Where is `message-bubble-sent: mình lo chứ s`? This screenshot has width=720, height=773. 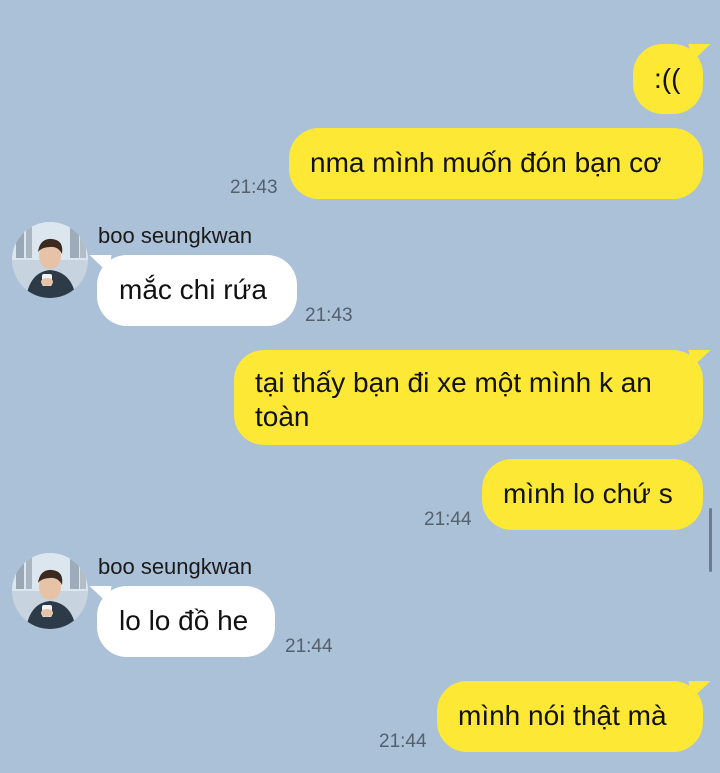 message-bubble-sent: mình lo chứ s is located at coordinates (592, 494).